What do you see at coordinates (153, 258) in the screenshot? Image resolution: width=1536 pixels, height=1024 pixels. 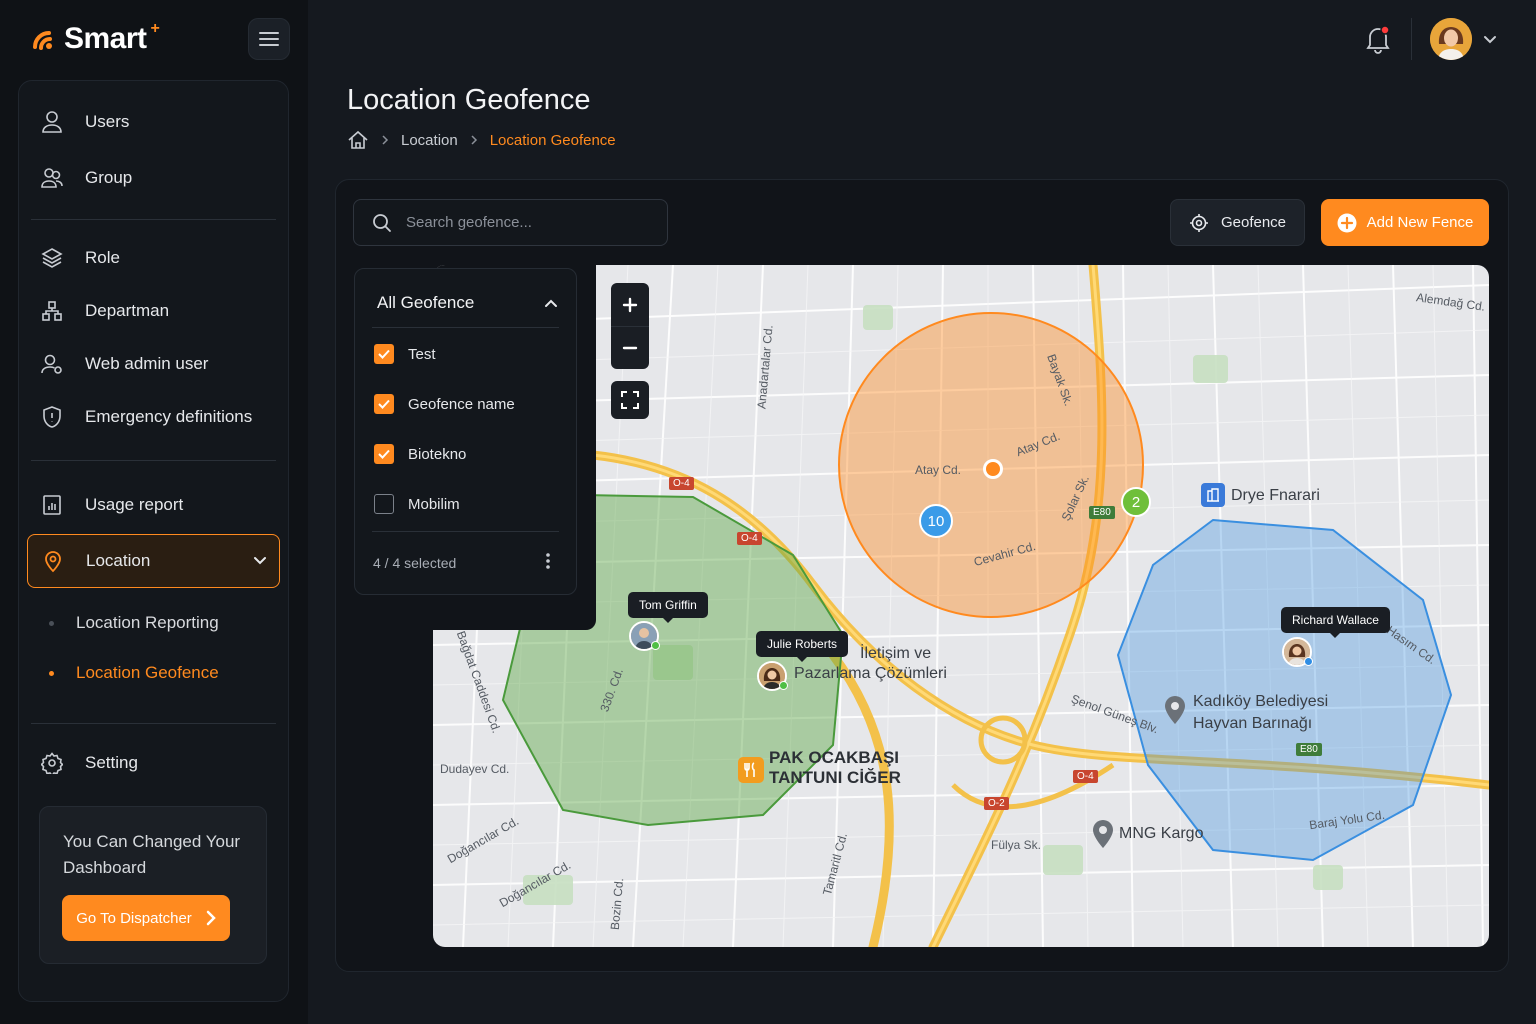 I see `sidebar-item-role: Role` at bounding box center [153, 258].